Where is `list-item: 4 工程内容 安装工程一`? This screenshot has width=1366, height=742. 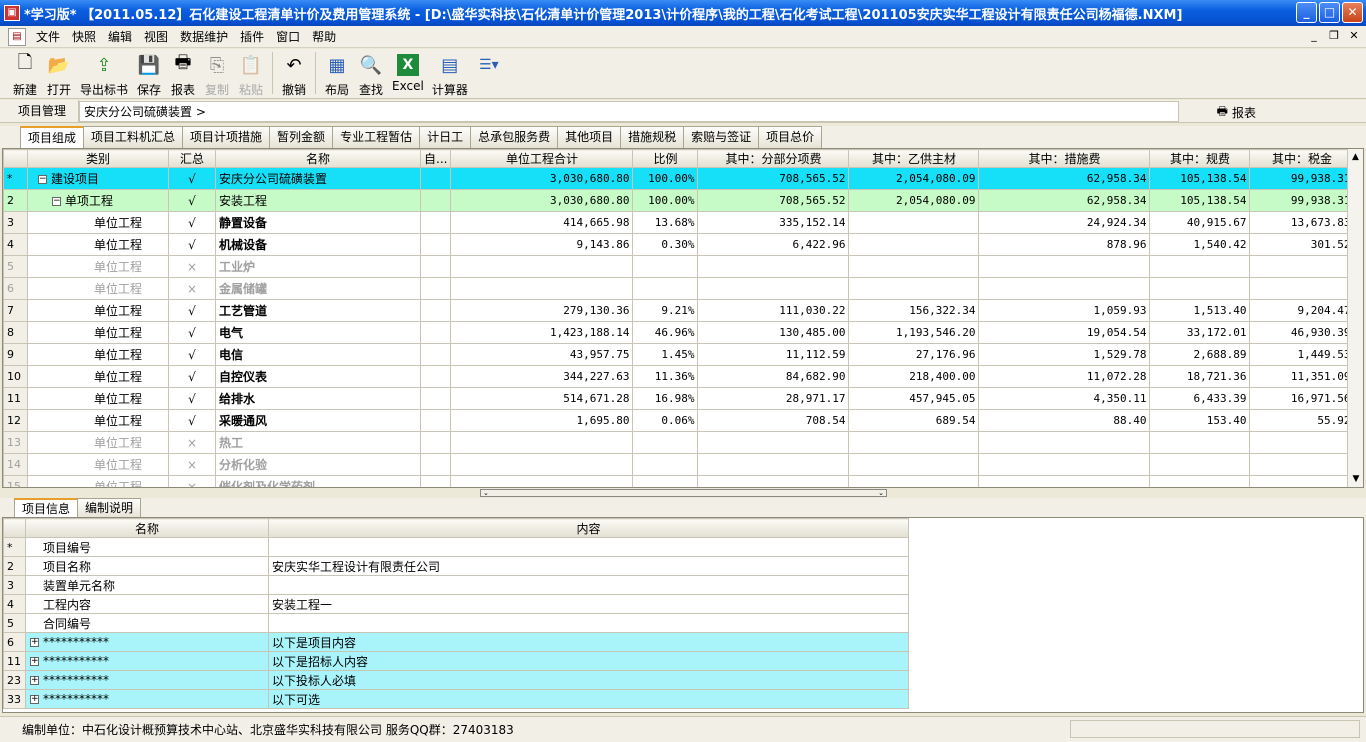 list-item: 4 工程内容 安装工程一 is located at coordinates (456, 604).